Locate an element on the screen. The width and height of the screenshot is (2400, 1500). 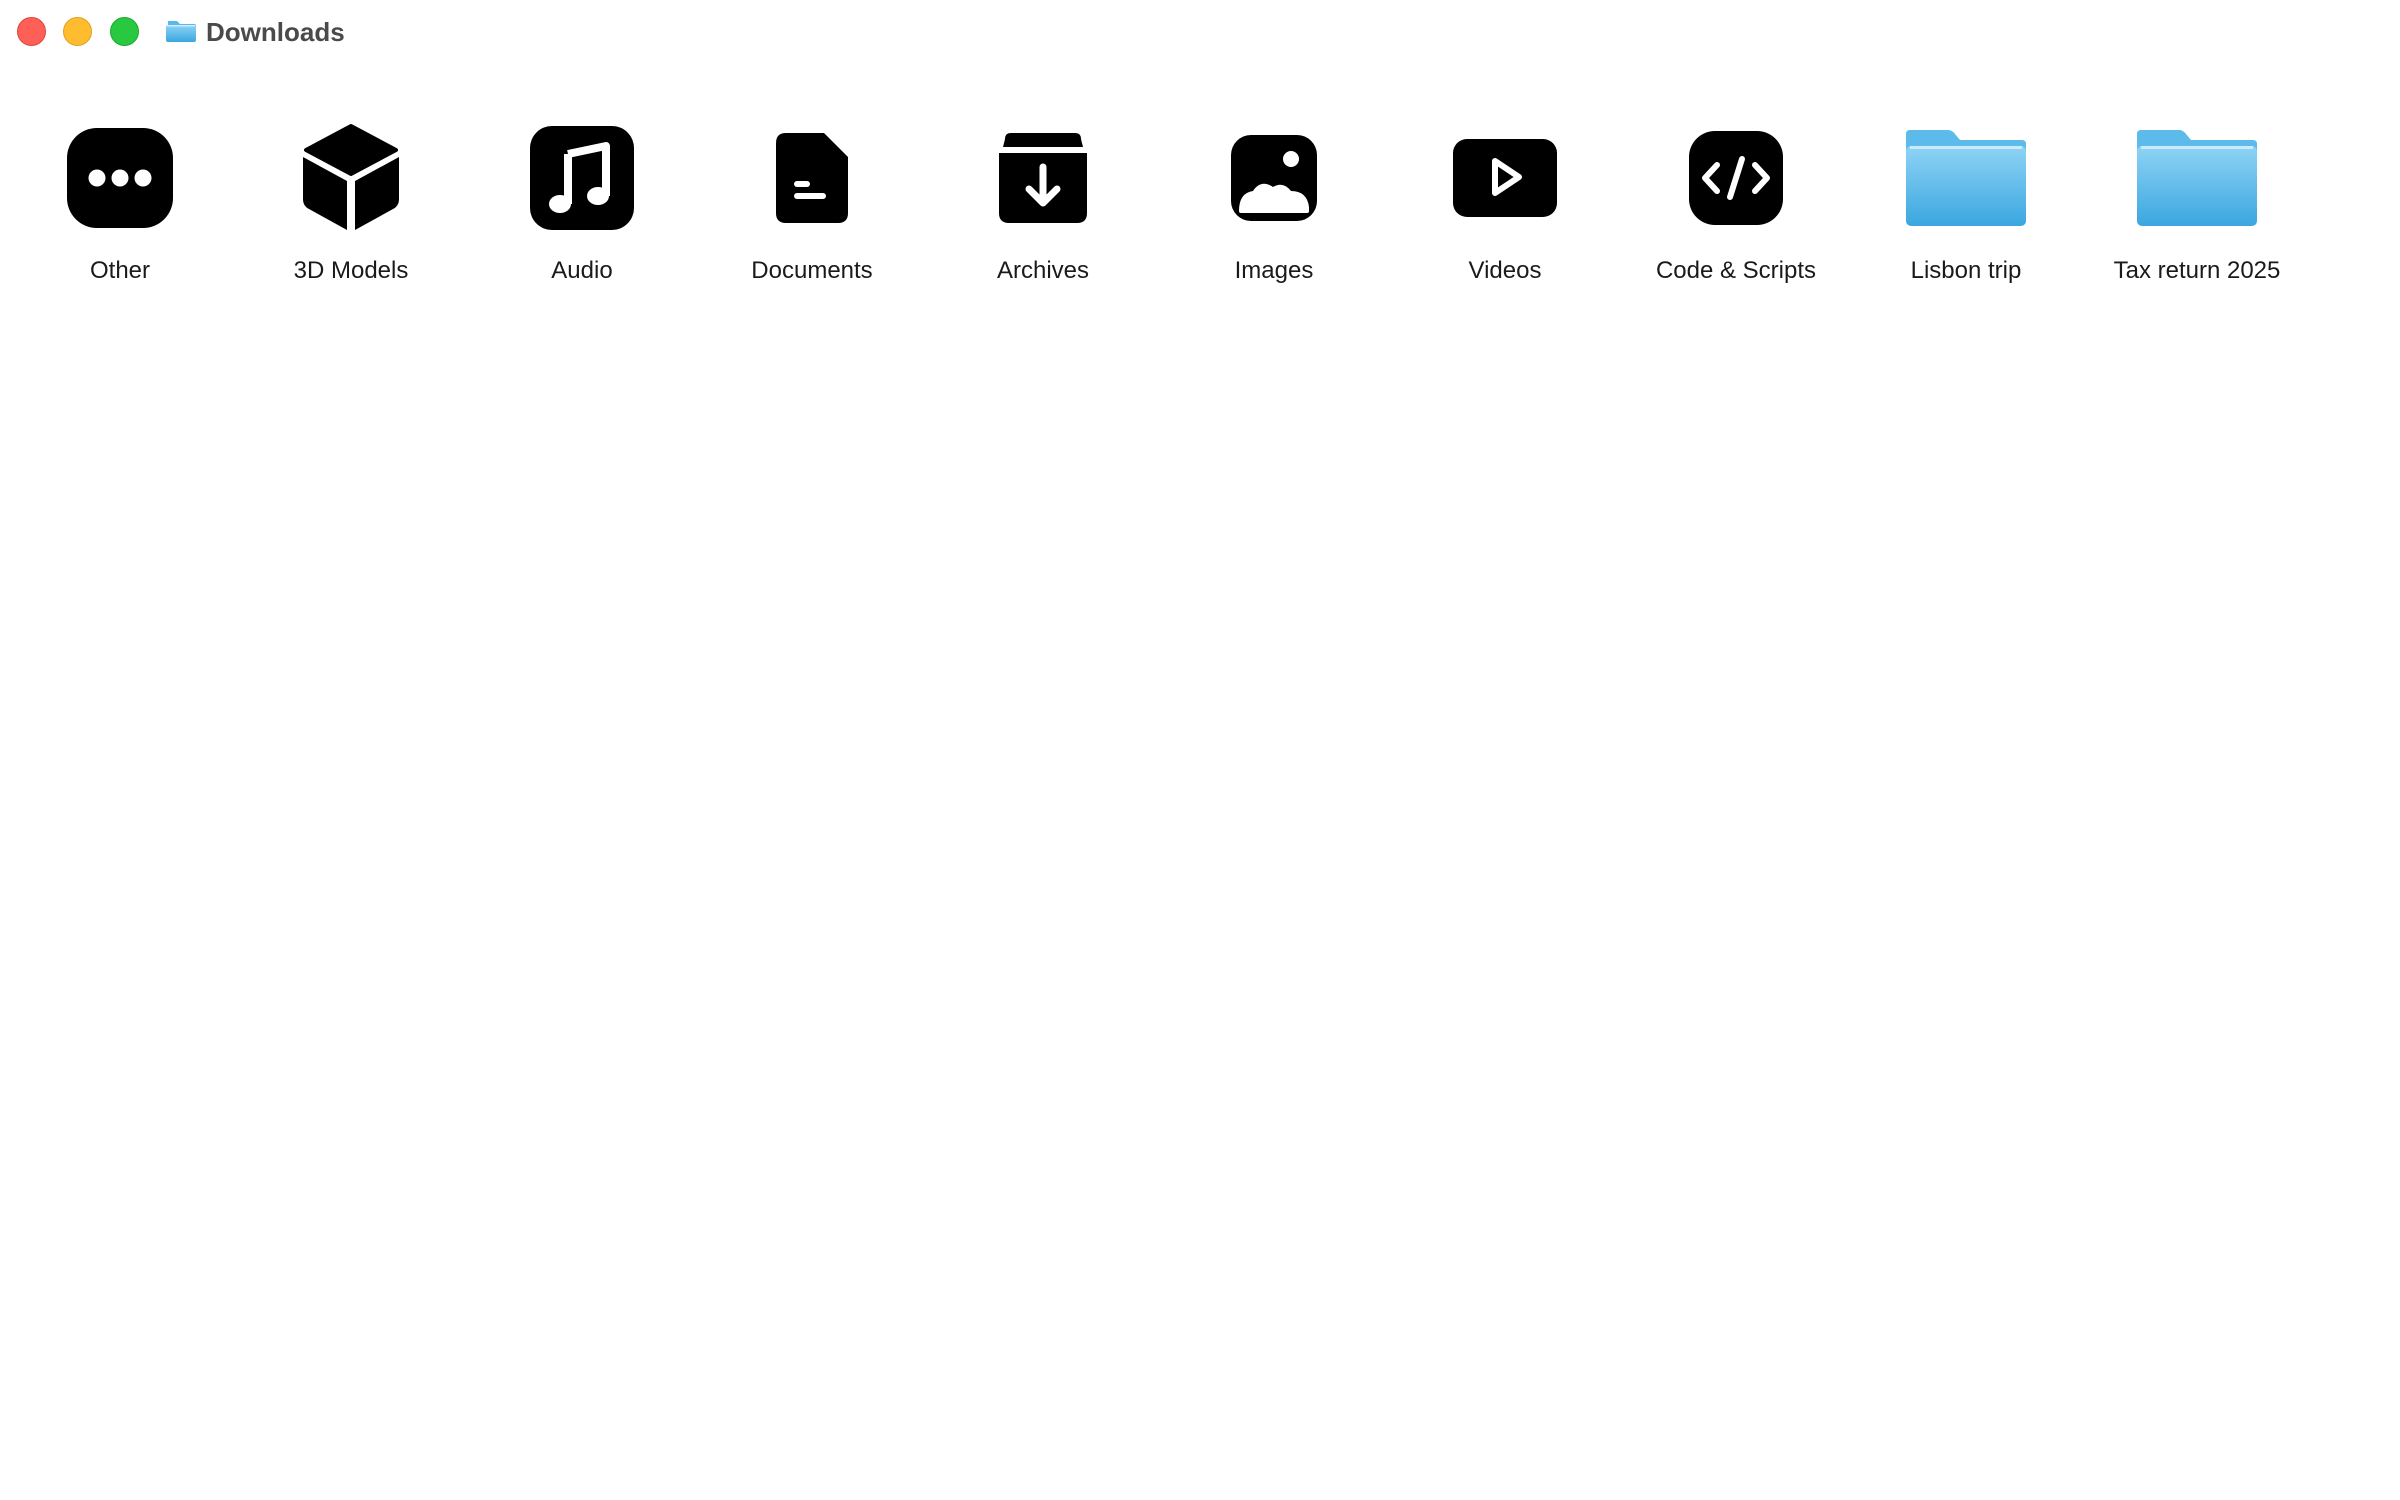
grid-item-3d-models: 3D Models is located at coordinates (351, 200).